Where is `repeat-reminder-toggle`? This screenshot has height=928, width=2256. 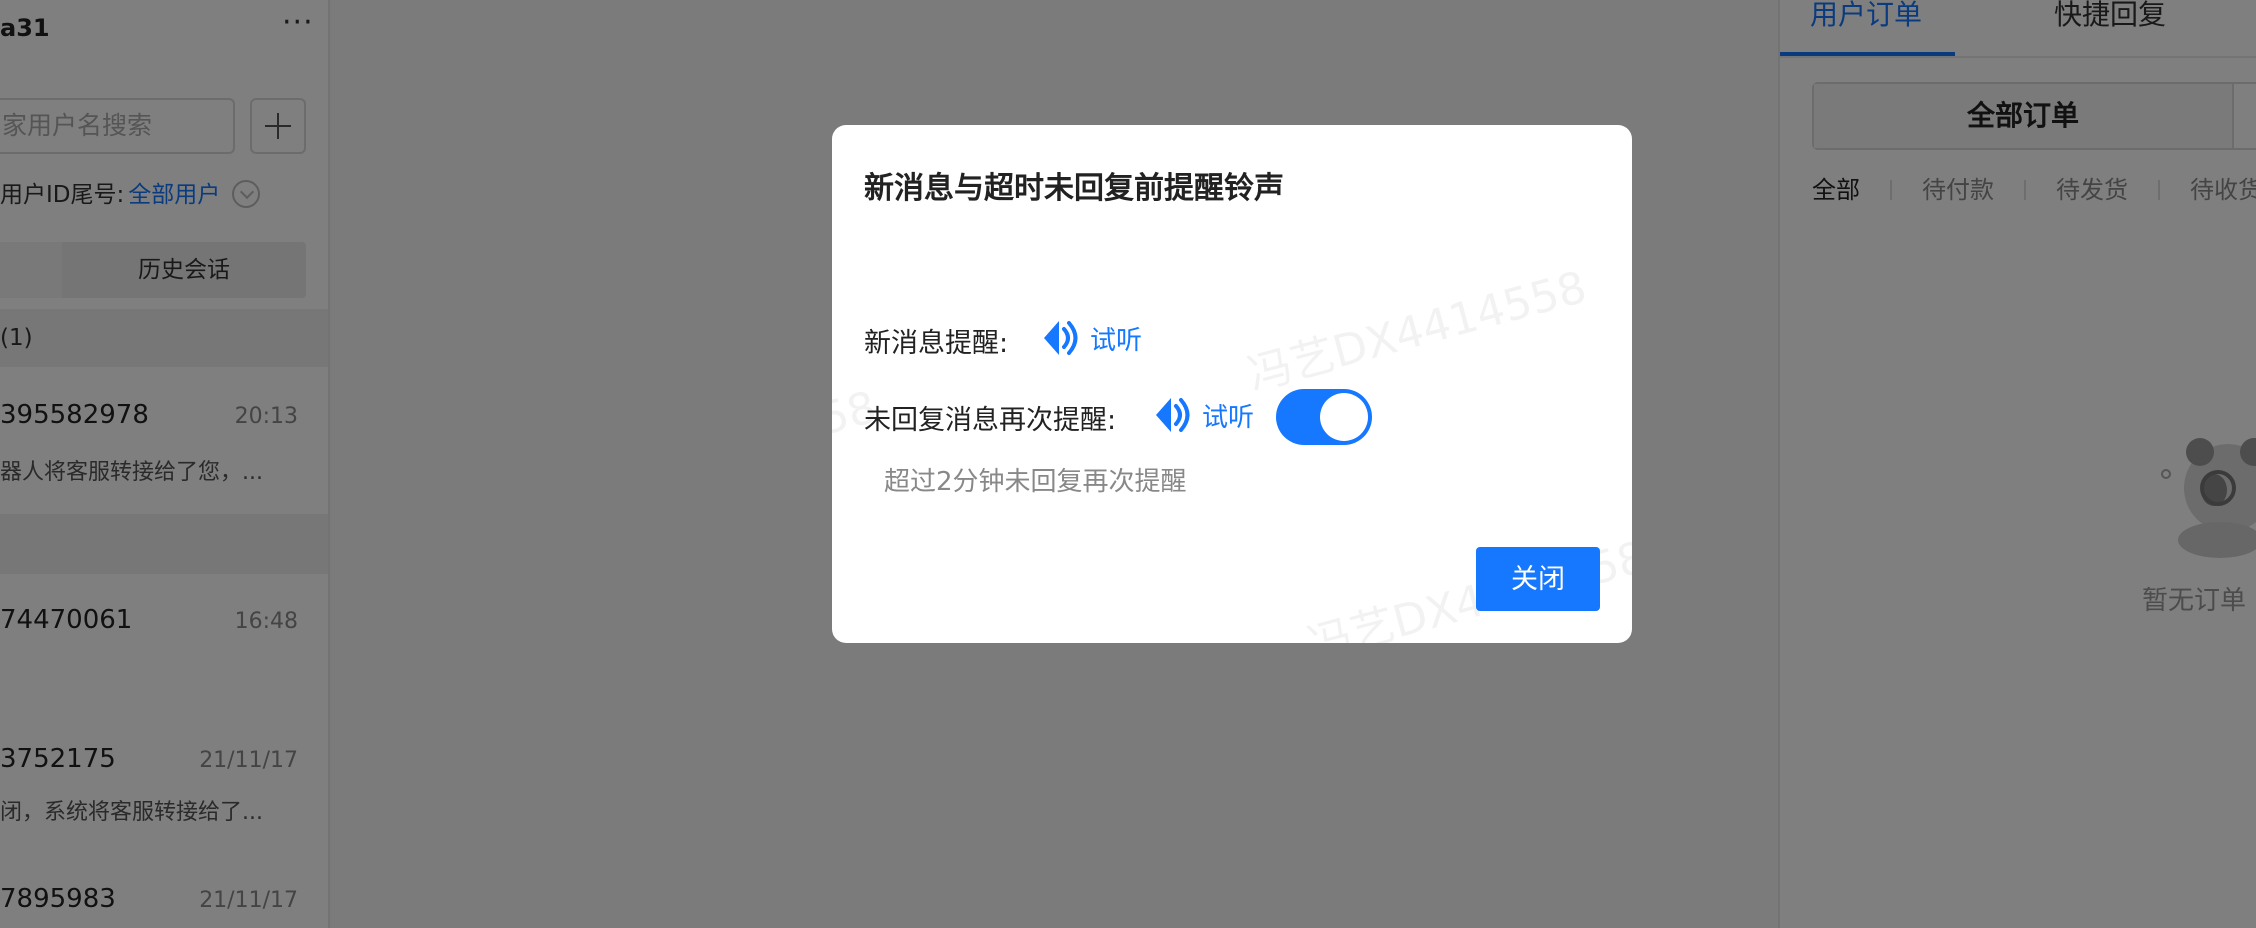
repeat-reminder-toggle is located at coordinates (1324, 417).